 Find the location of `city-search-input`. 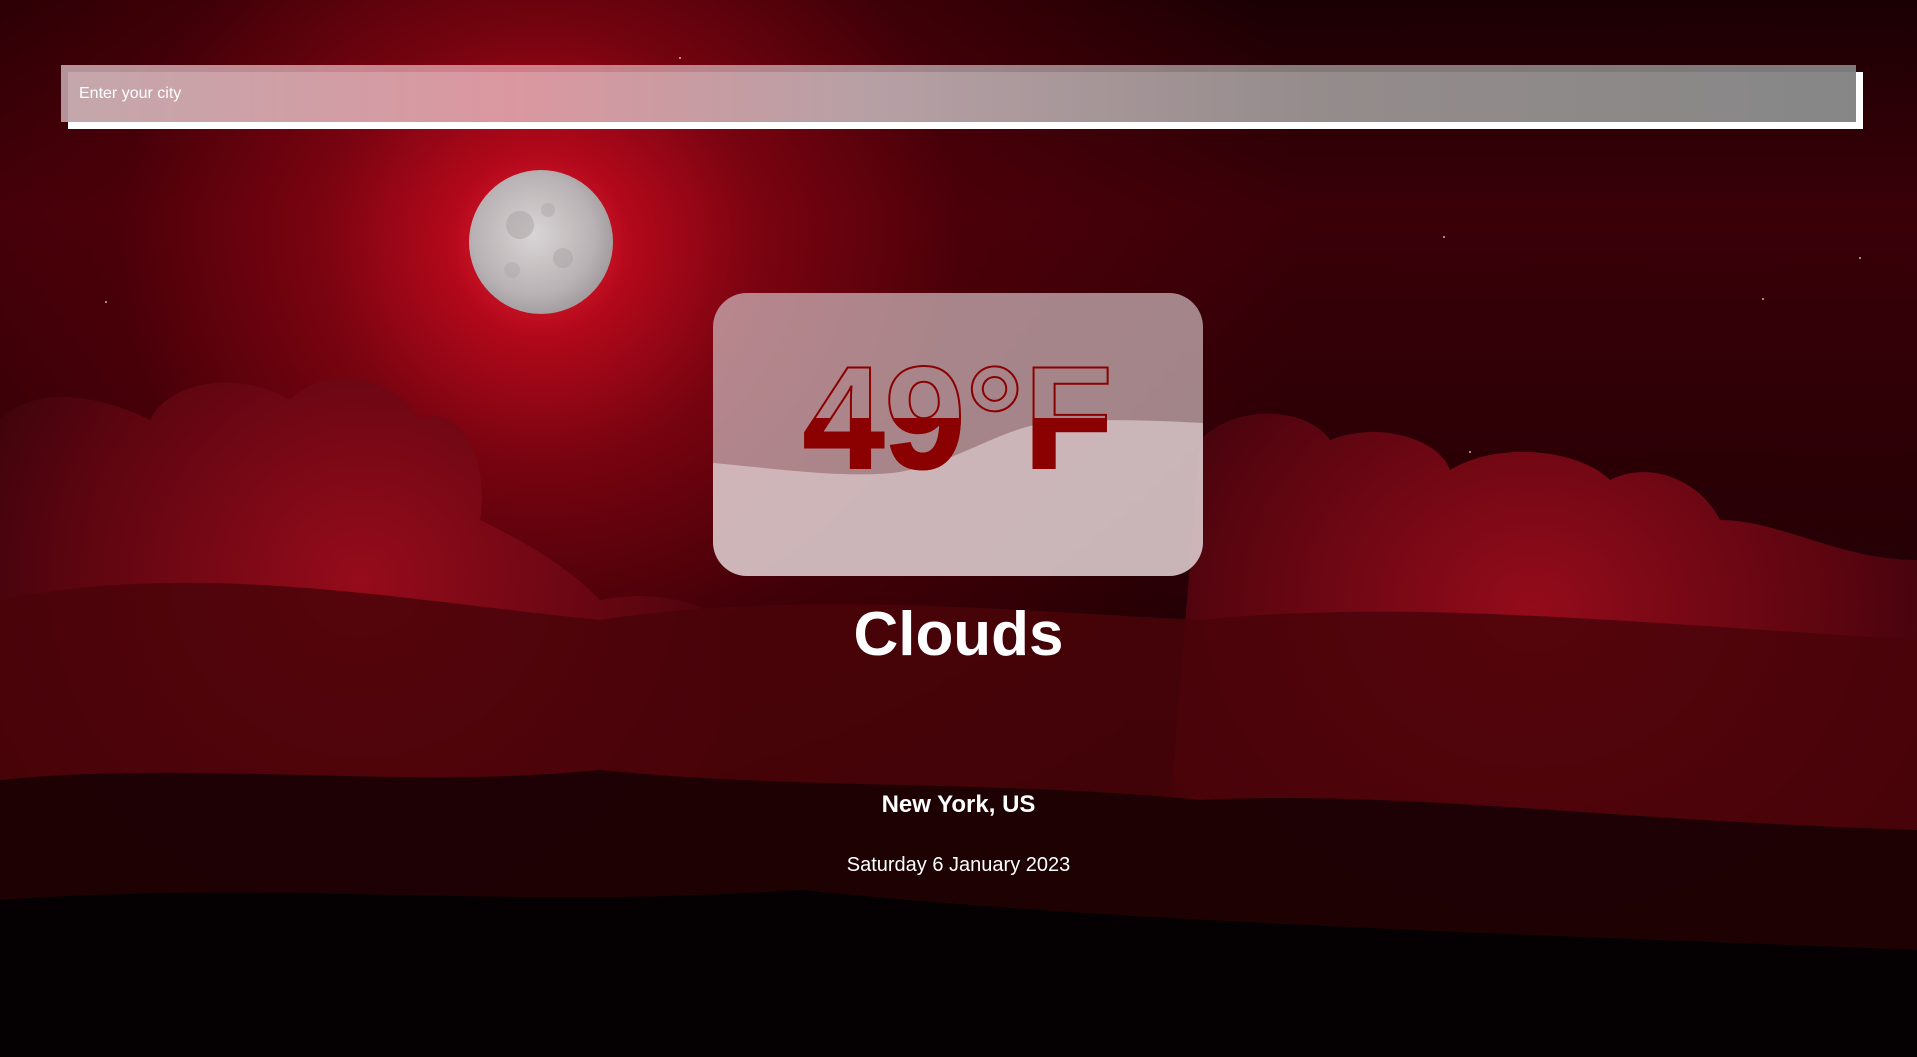

city-search-input is located at coordinates (958, 93).